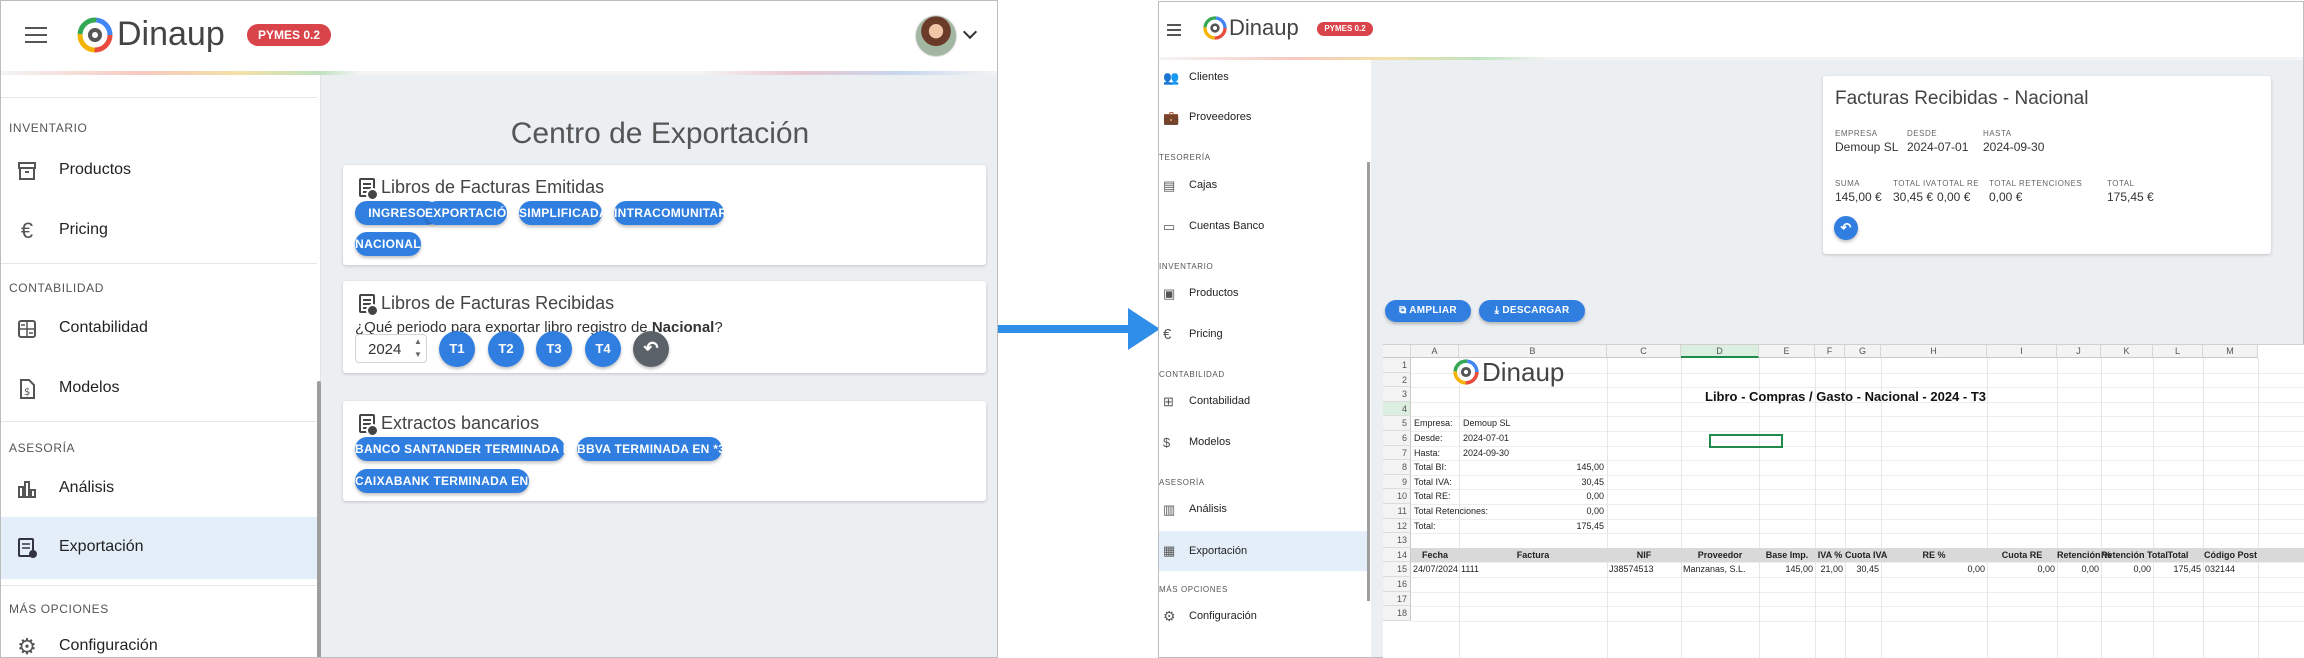  What do you see at coordinates (1787, 351) in the screenshot?
I see `column-header: E` at bounding box center [1787, 351].